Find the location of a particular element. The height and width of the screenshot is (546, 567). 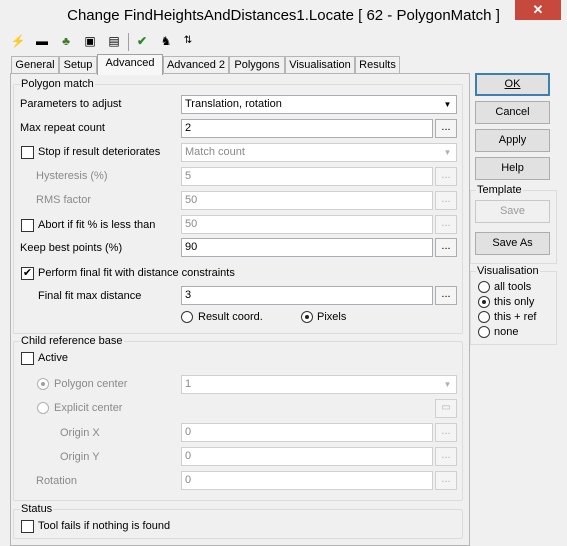

ok-button: OK is located at coordinates (512, 84).